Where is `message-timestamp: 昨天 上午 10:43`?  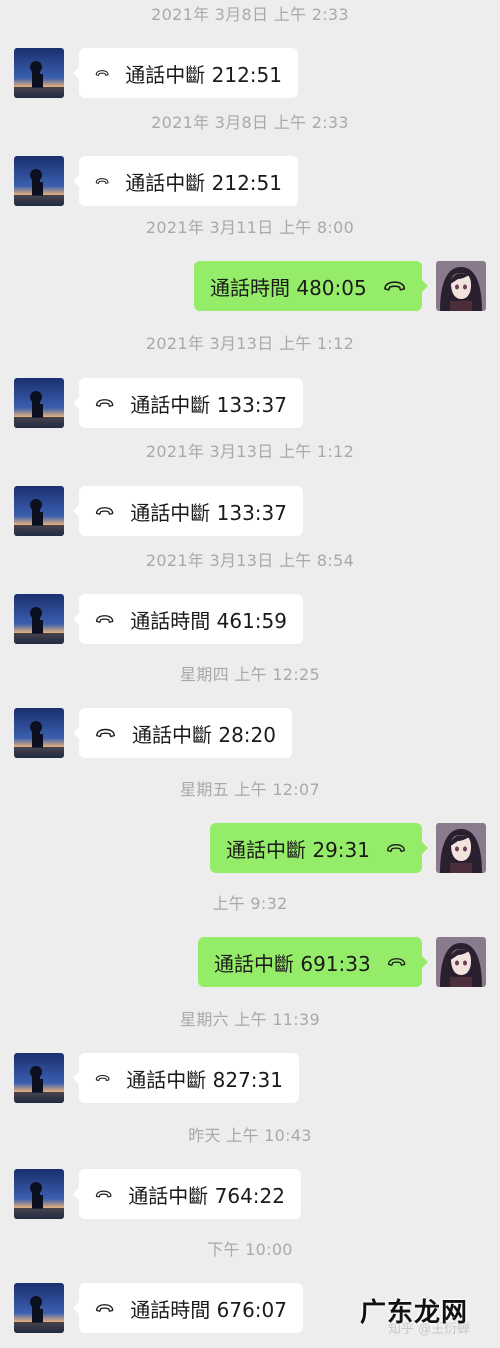
message-timestamp: 昨天 上午 10:43 is located at coordinates (250, 1135).